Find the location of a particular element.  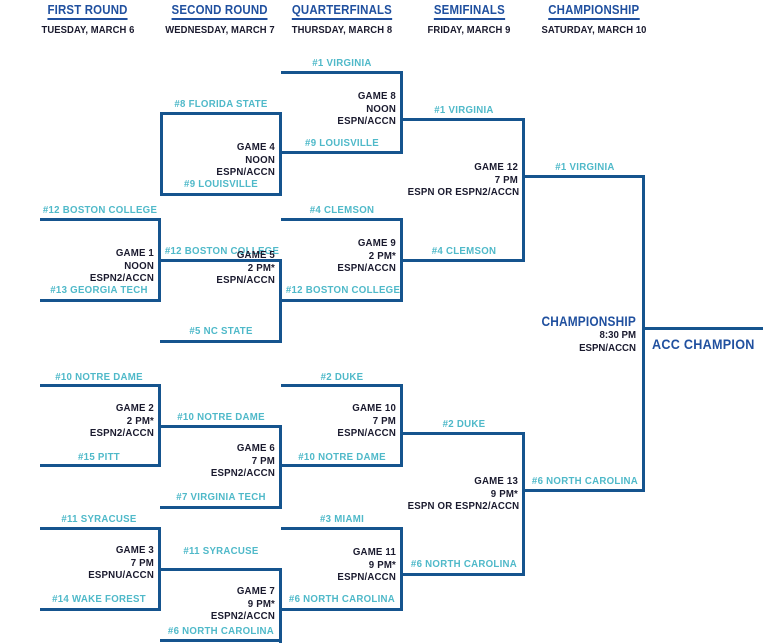

round-title: SEMIFINALS is located at coordinates (469, 11).